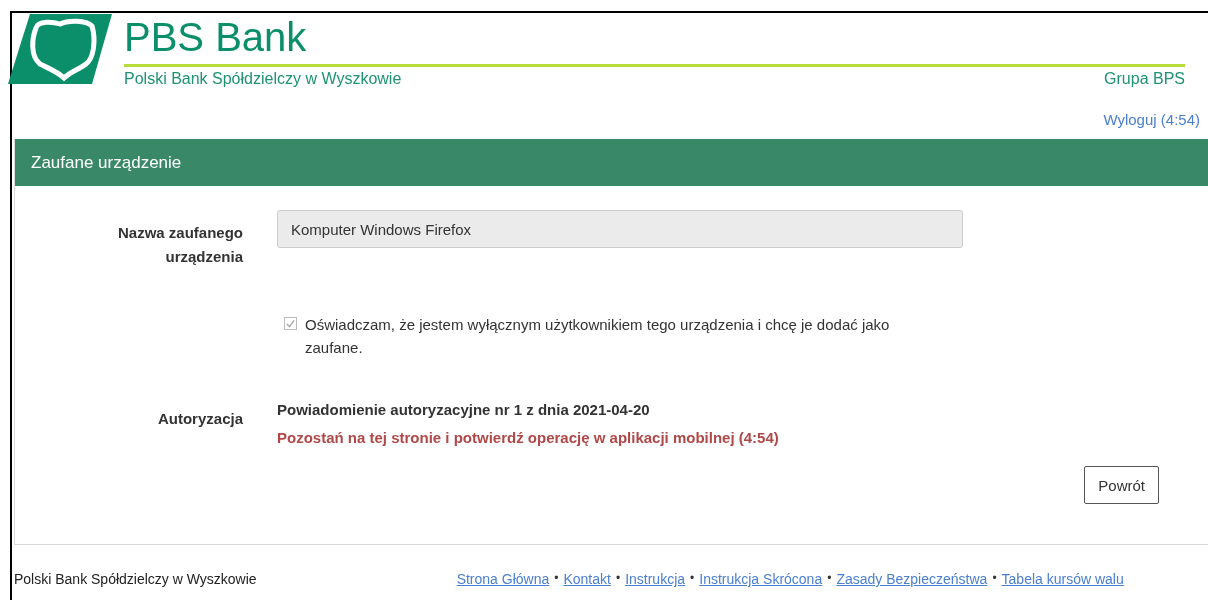 This screenshot has height=600, width=1208. What do you see at coordinates (912, 579) in the screenshot?
I see `footer-link: Zasady Bezpieczeństwa` at bounding box center [912, 579].